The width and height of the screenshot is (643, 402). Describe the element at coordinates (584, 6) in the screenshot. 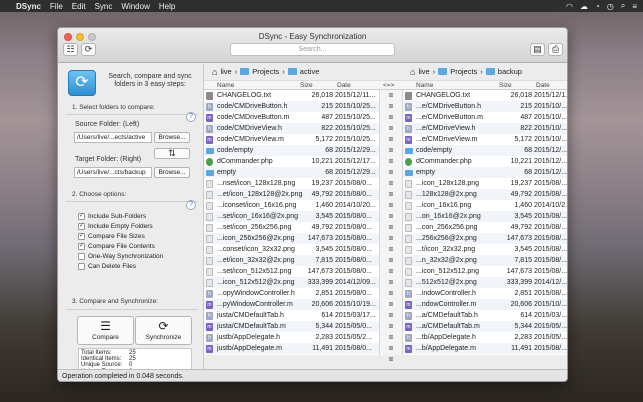

I see `cloud-icon: ☁` at that location.